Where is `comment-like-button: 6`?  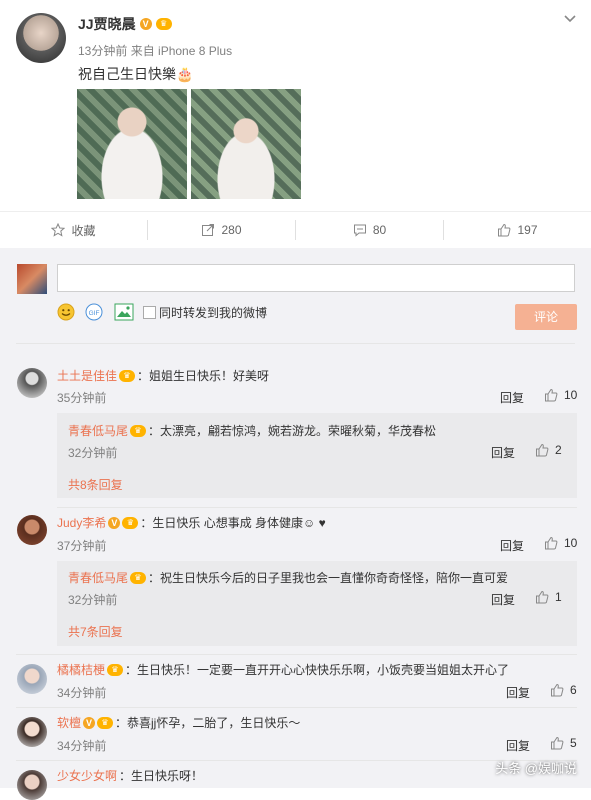
comment-like-button: 6 is located at coordinates (563, 690).